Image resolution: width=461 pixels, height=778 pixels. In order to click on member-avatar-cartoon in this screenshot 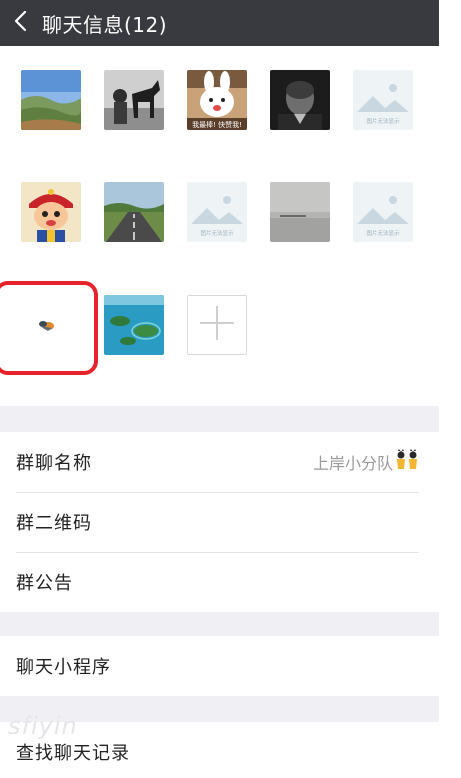, I will do `click(51, 212)`.